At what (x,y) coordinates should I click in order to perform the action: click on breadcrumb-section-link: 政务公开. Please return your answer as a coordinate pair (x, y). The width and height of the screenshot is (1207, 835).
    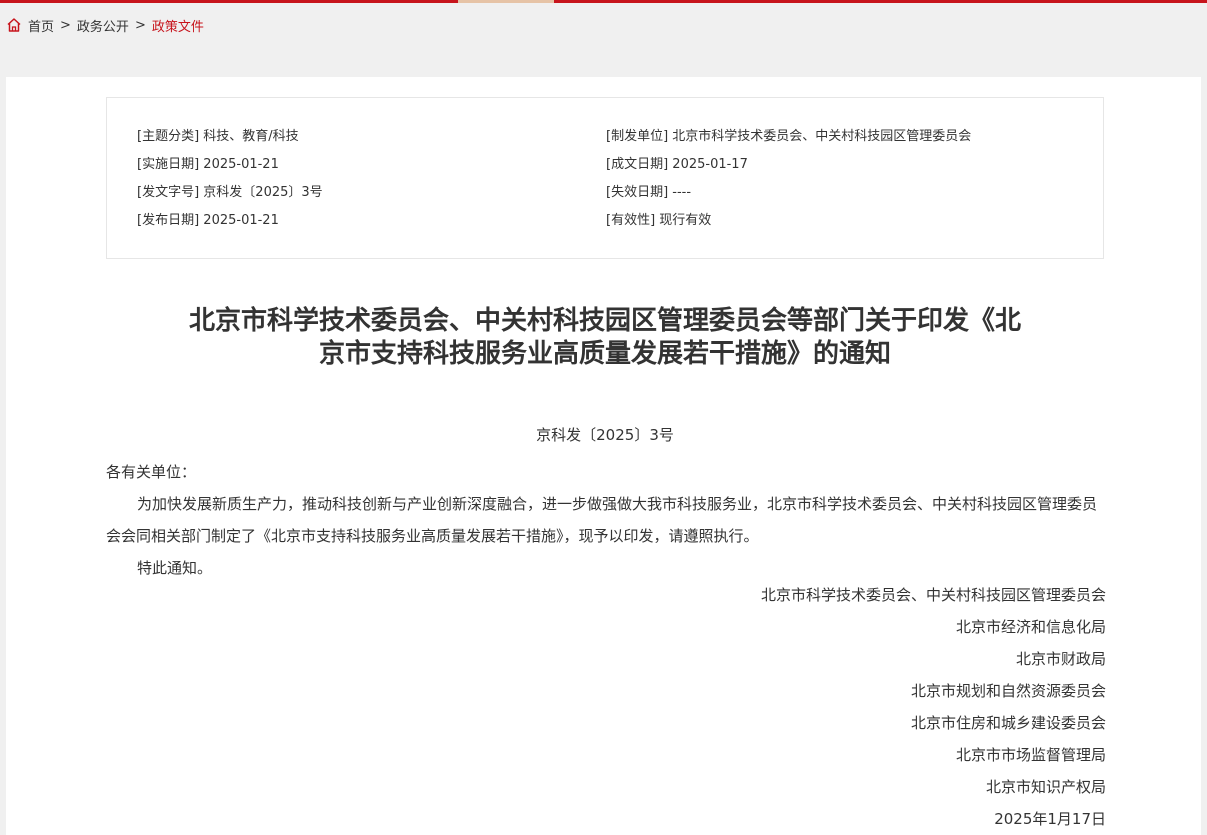
    Looking at the image, I should click on (103, 25).